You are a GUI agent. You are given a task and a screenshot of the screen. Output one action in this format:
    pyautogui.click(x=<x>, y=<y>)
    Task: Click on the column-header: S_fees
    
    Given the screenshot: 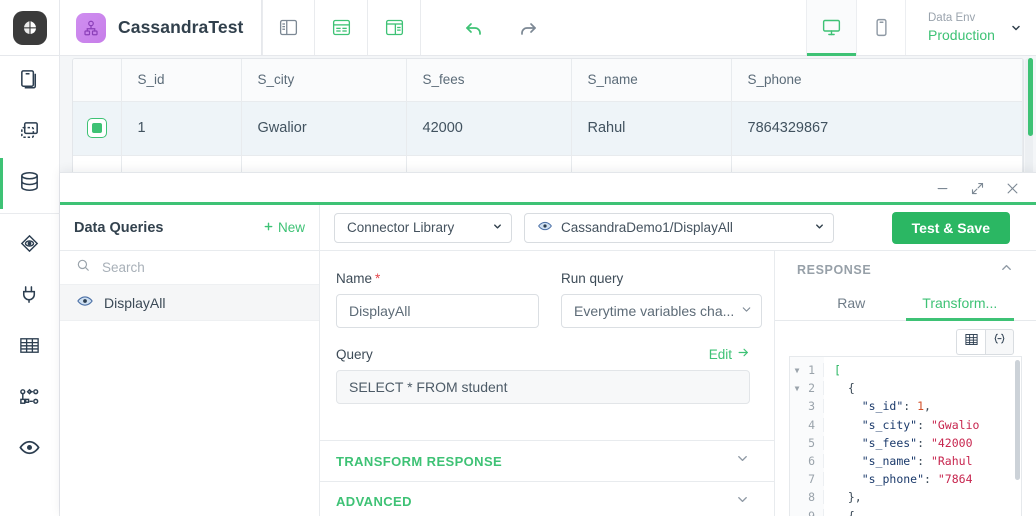 What is the action you would take?
    pyautogui.click(x=489, y=80)
    